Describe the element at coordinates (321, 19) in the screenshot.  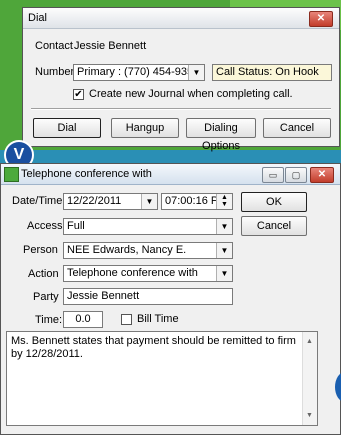
I see `dial-close-icon: ✕` at that location.